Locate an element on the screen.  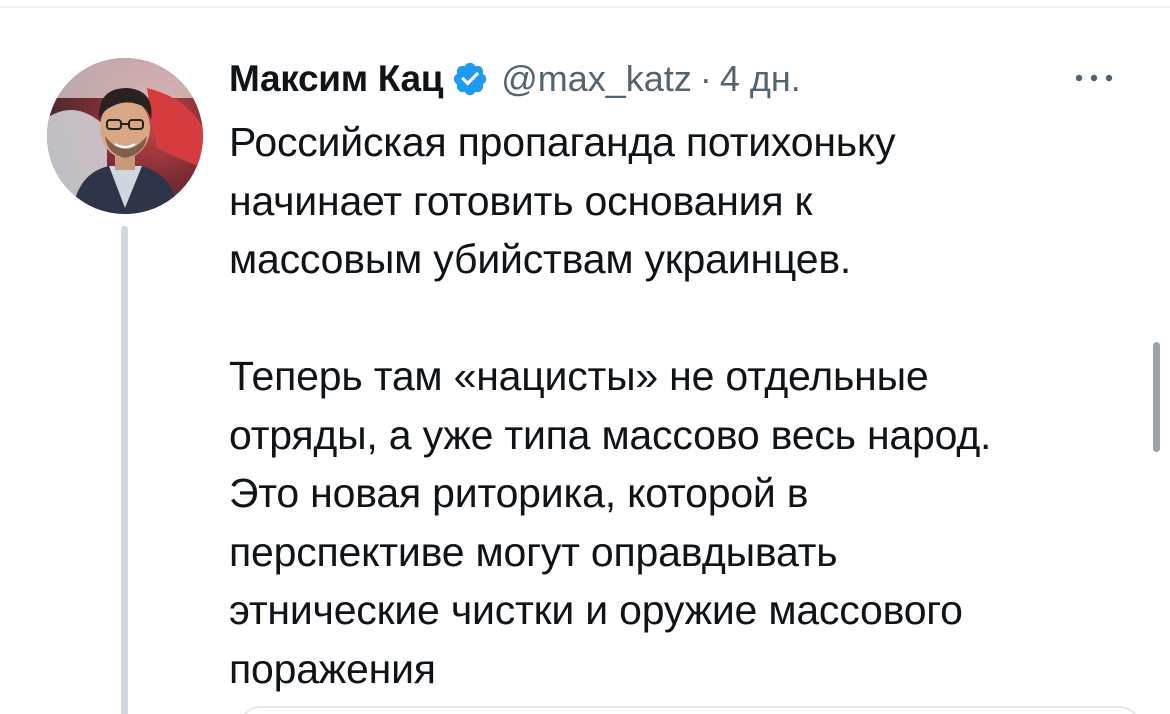
tweet-header: Максим Кац @max_katz · 4 дн. is located at coordinates (515, 79).